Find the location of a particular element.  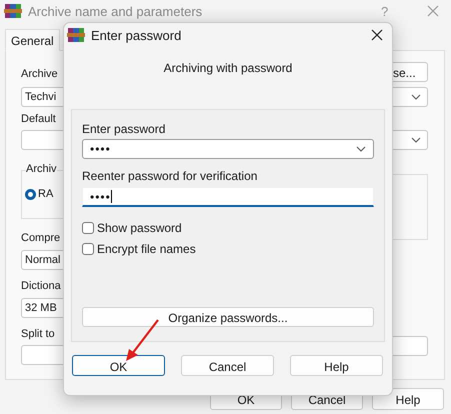

field-label: Compre is located at coordinates (41, 239).